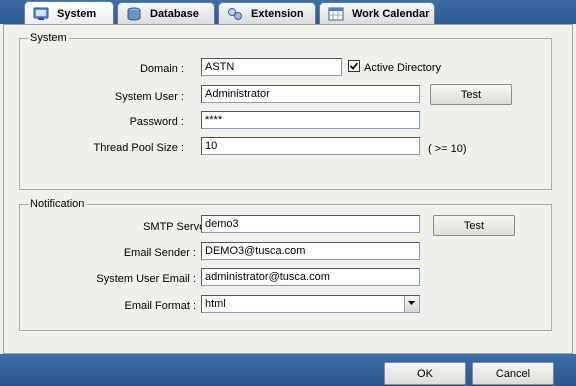 Image resolution: width=576 pixels, height=386 pixels. I want to click on domain-field: ASTN, so click(271, 67).